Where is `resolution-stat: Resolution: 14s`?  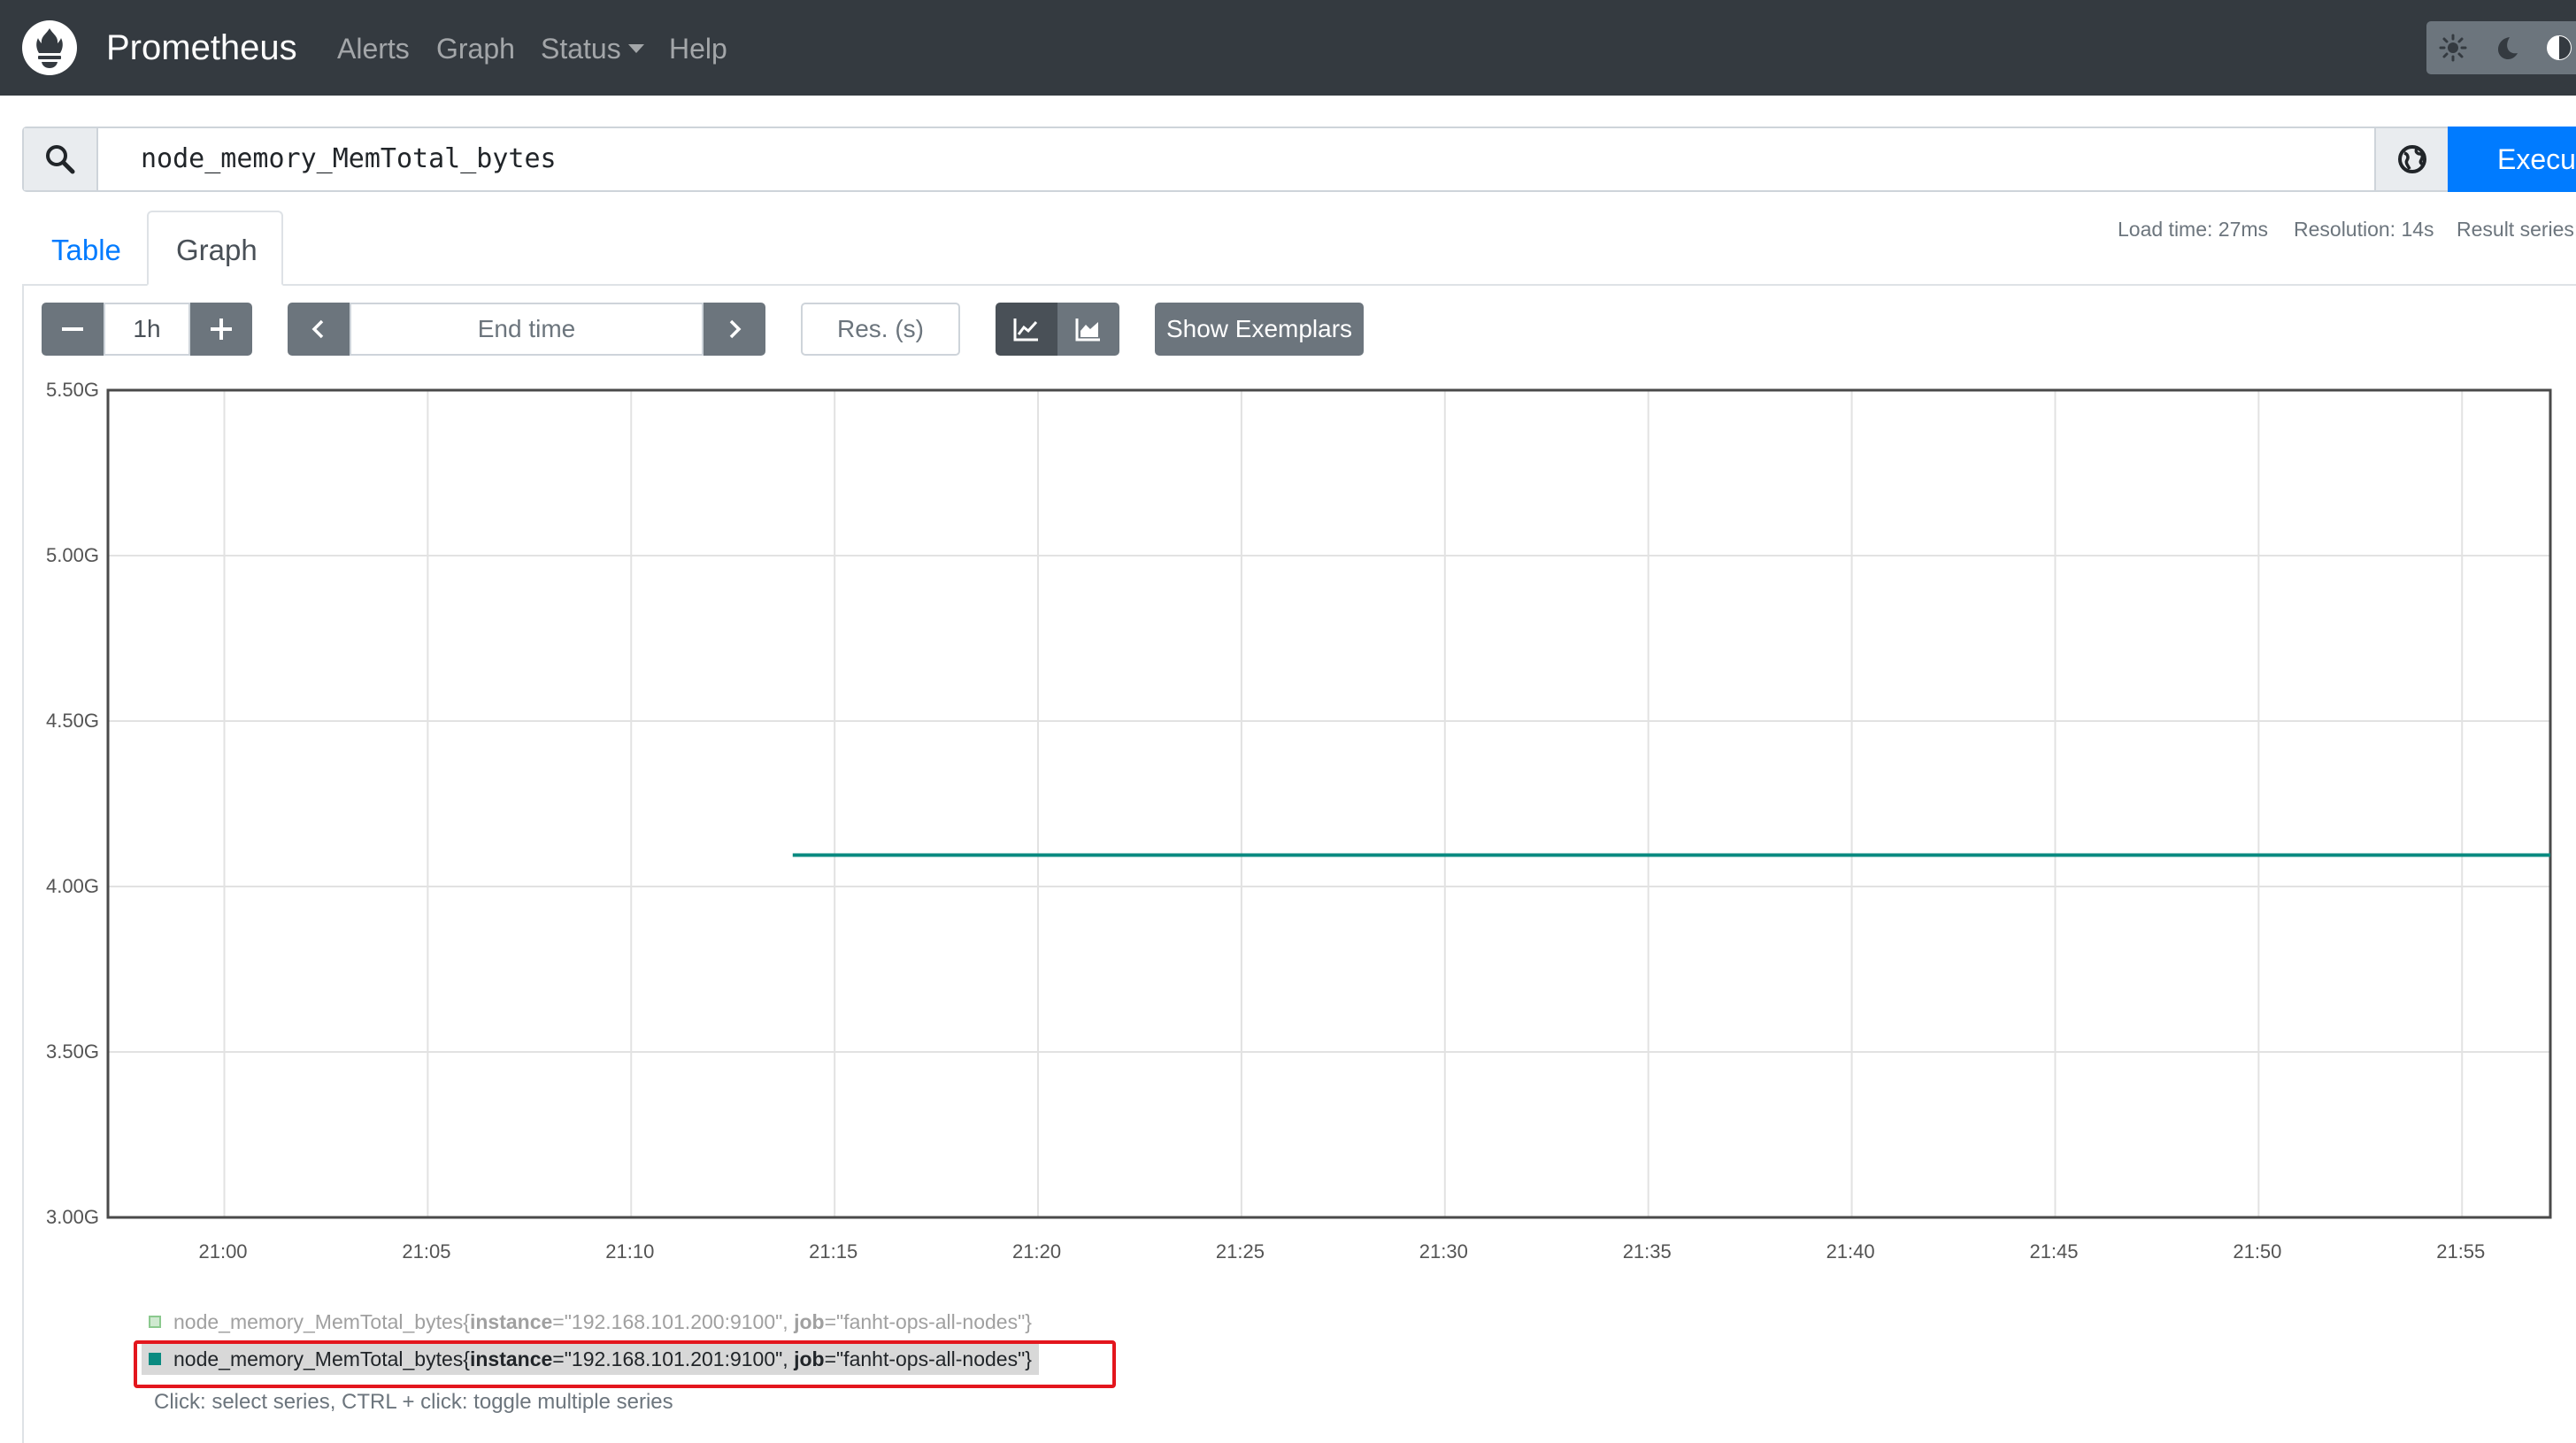
resolution-stat: Resolution: 14s is located at coordinates (2364, 229).